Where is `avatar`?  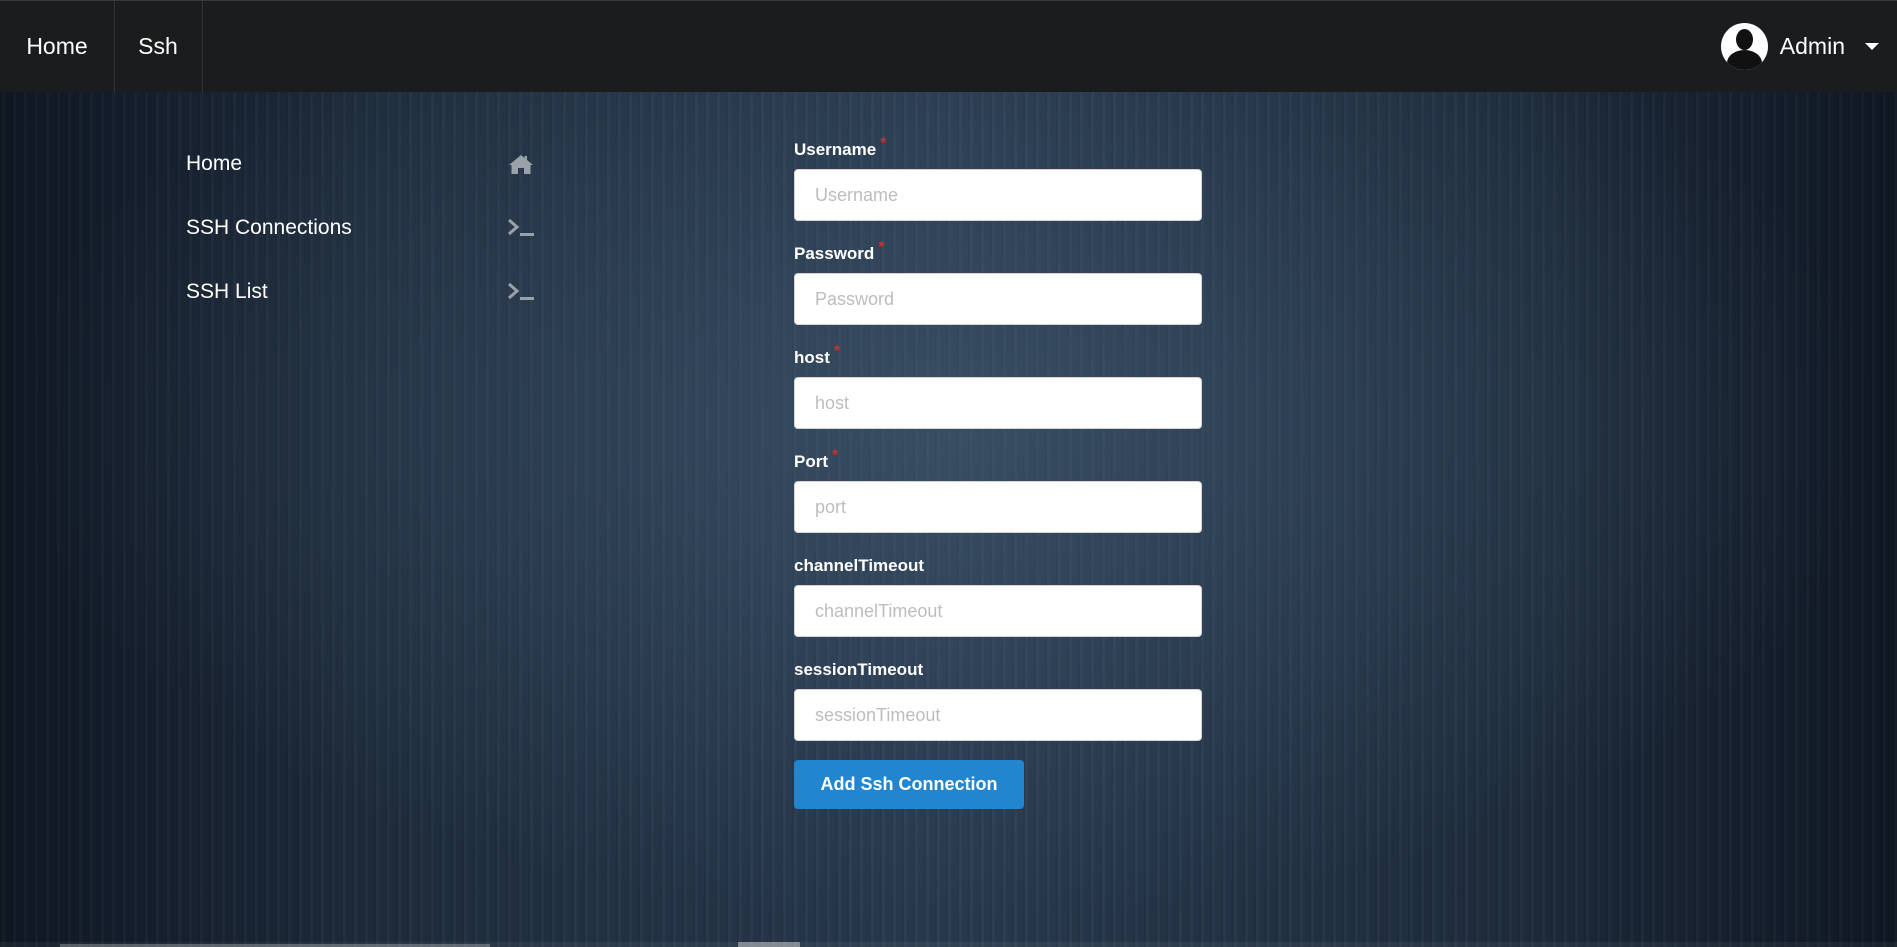 avatar is located at coordinates (1744, 46).